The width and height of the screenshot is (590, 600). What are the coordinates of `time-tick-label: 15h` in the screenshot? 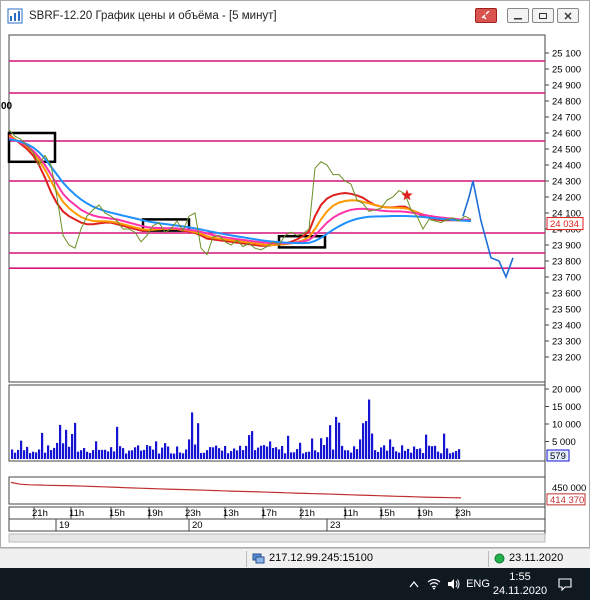 It's located at (387, 513).